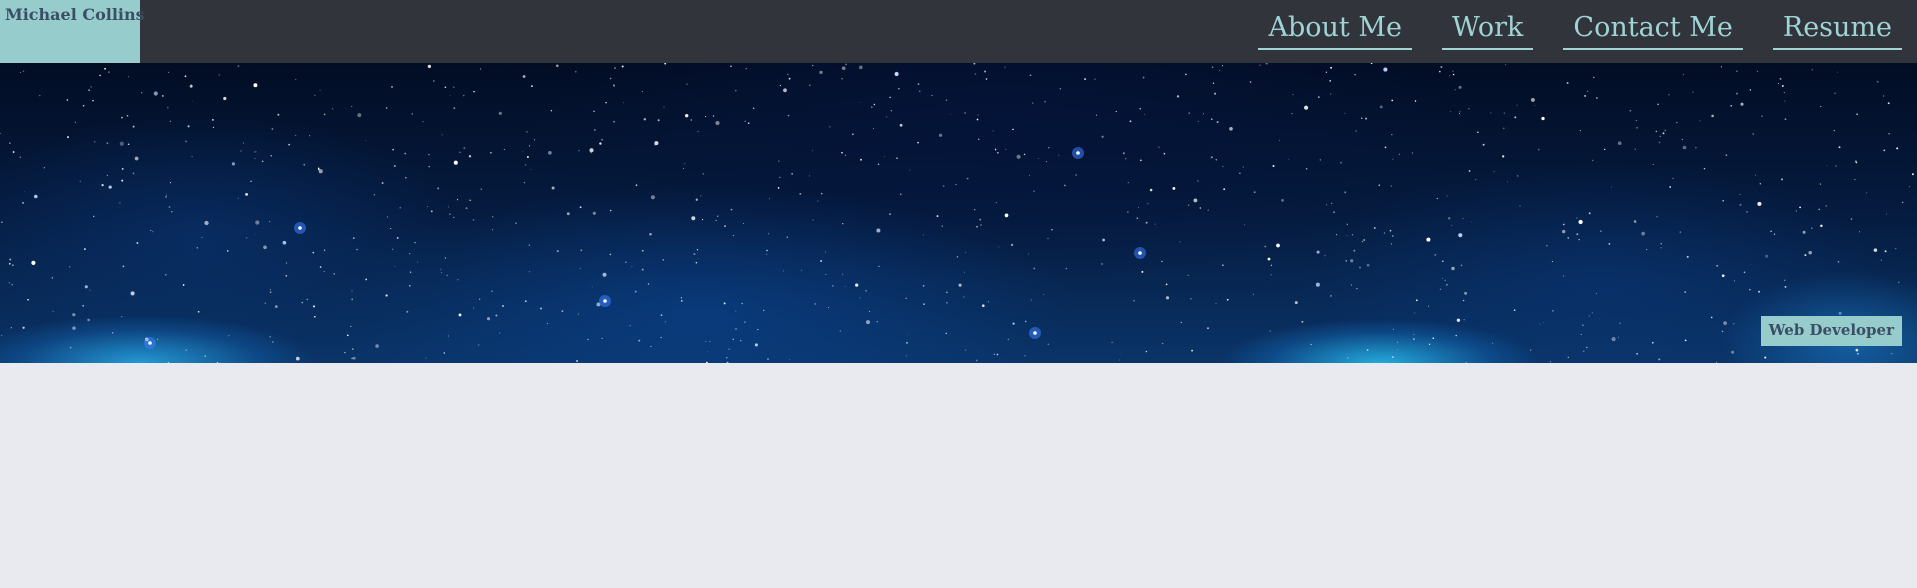  What do you see at coordinates (75, 14) in the screenshot?
I see `brand-name: Michael Collins` at bounding box center [75, 14].